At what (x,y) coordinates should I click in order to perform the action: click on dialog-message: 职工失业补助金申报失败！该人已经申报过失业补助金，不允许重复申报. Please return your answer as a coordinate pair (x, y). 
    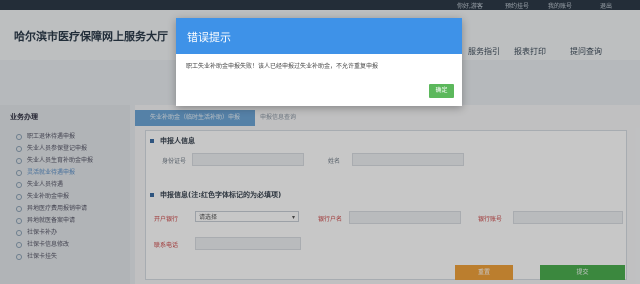
    Looking at the image, I should click on (282, 66).